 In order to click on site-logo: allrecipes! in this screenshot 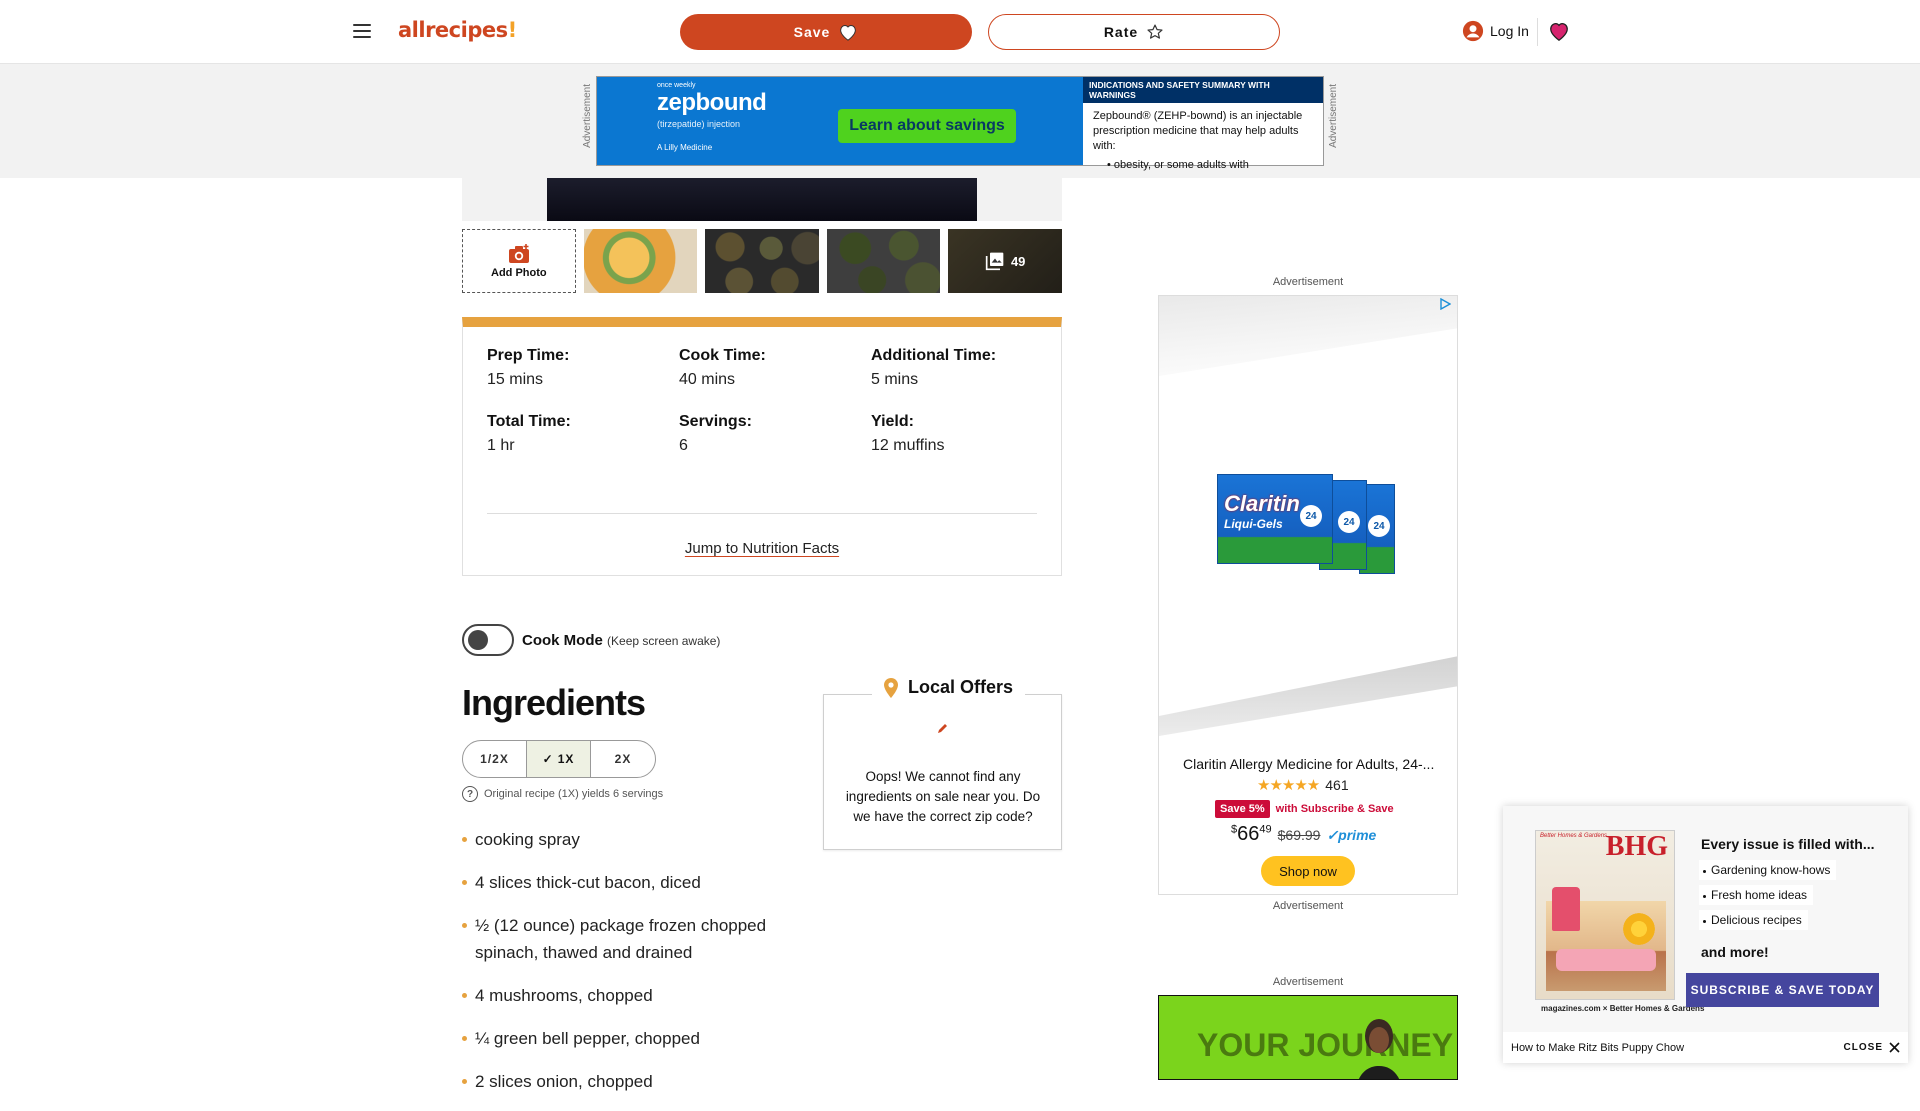, I will do `click(457, 30)`.